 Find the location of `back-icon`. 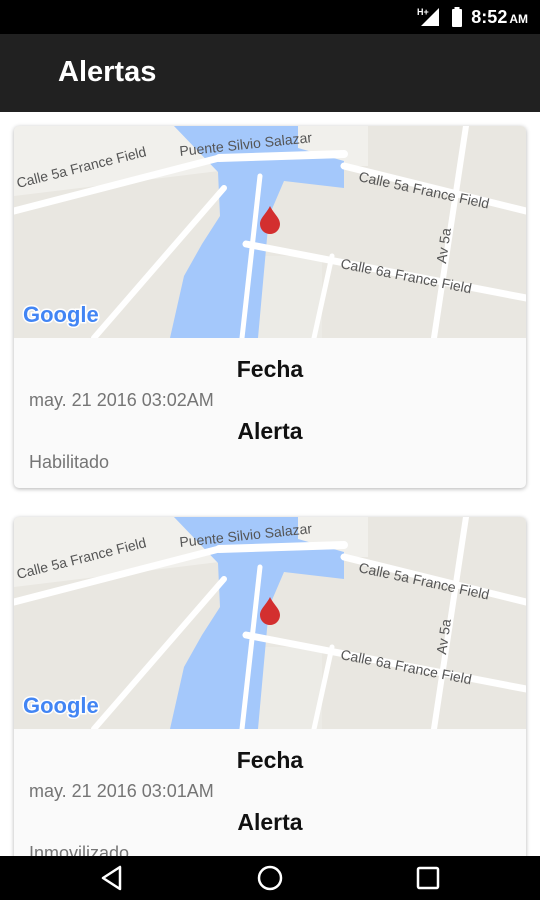

back-icon is located at coordinates (113, 878).